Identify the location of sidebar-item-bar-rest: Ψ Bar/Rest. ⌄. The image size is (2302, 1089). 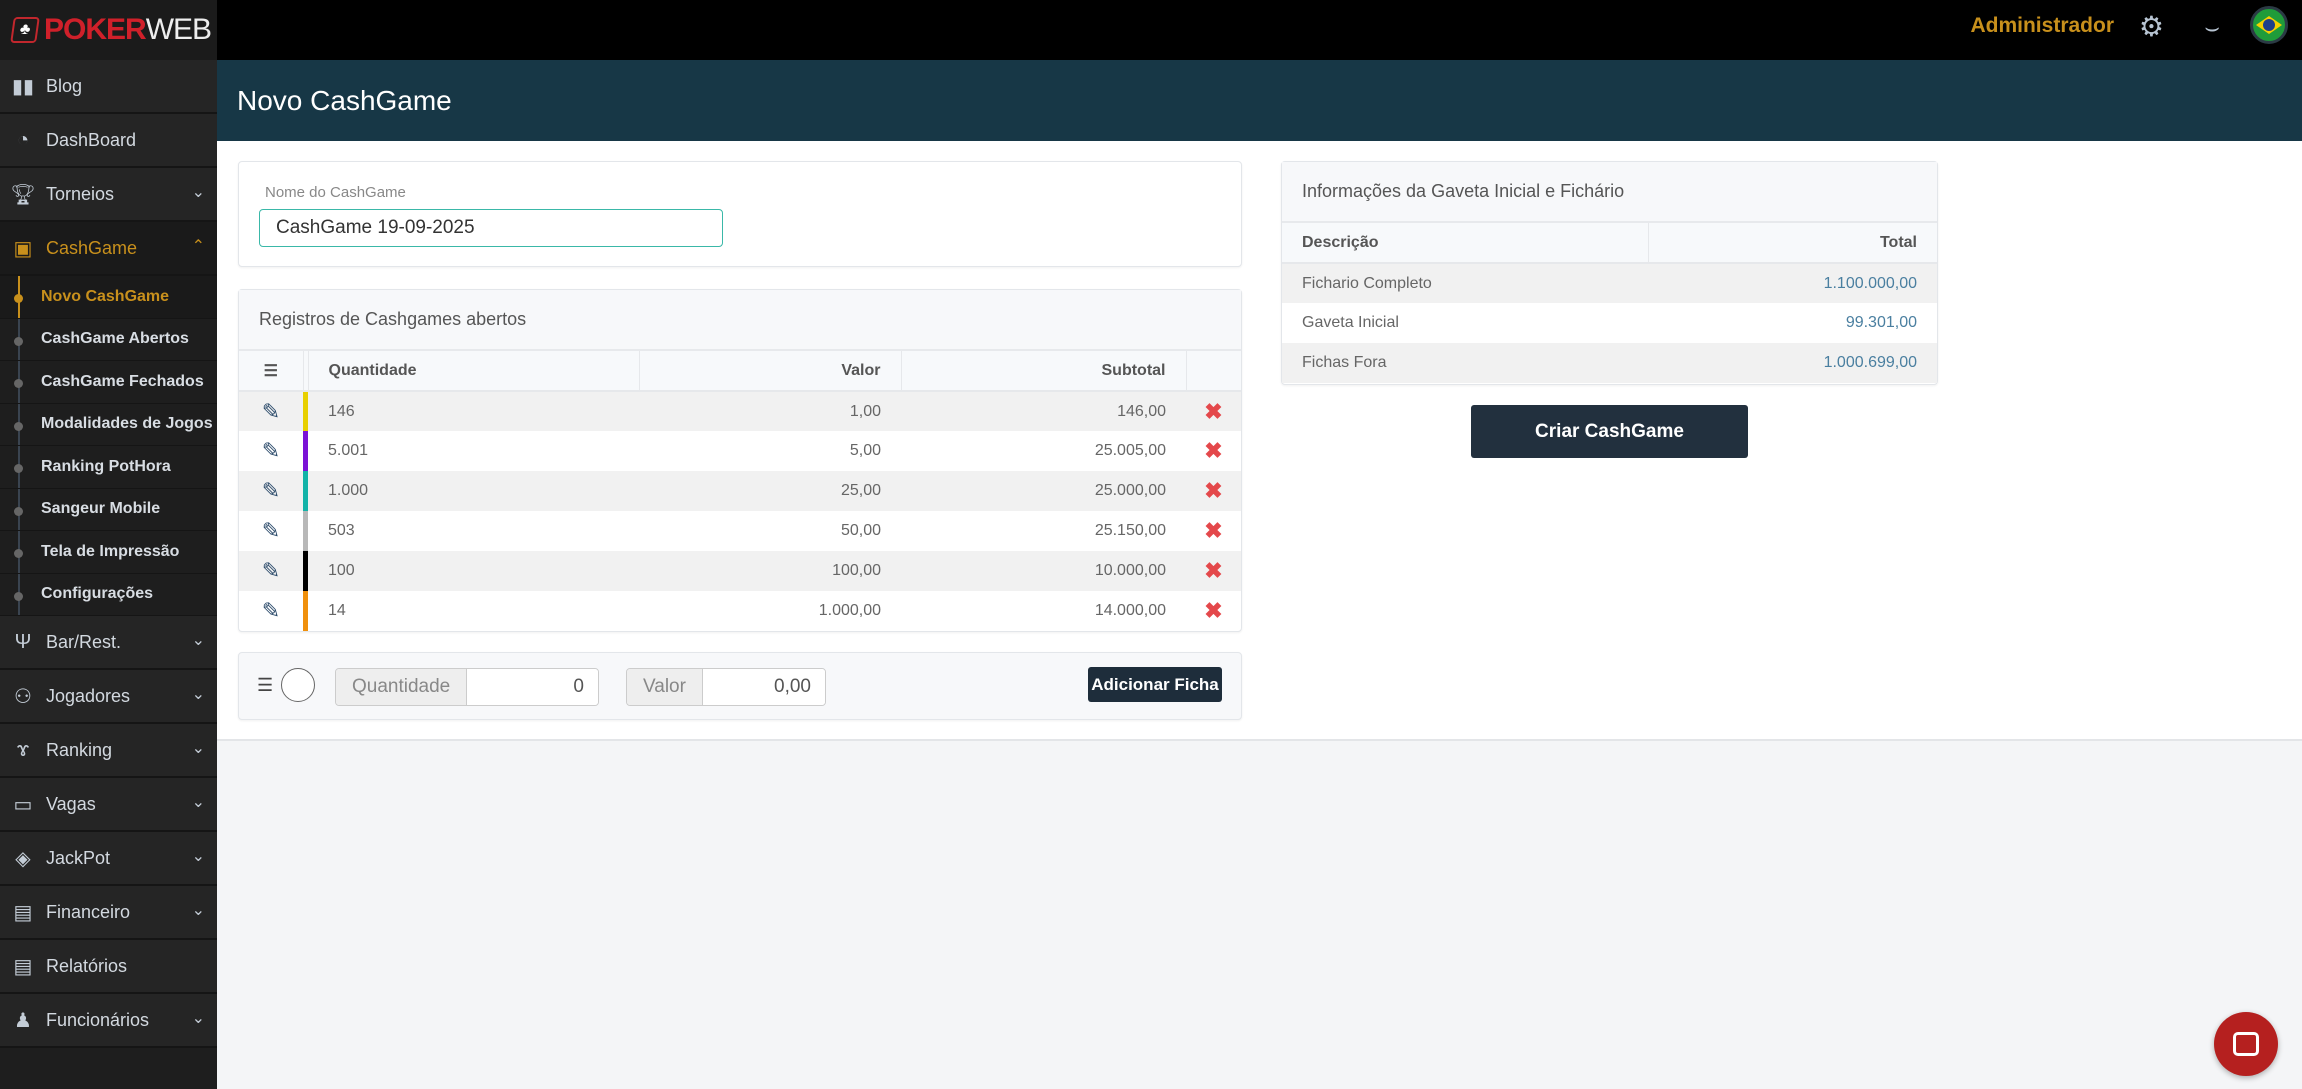
(108, 643).